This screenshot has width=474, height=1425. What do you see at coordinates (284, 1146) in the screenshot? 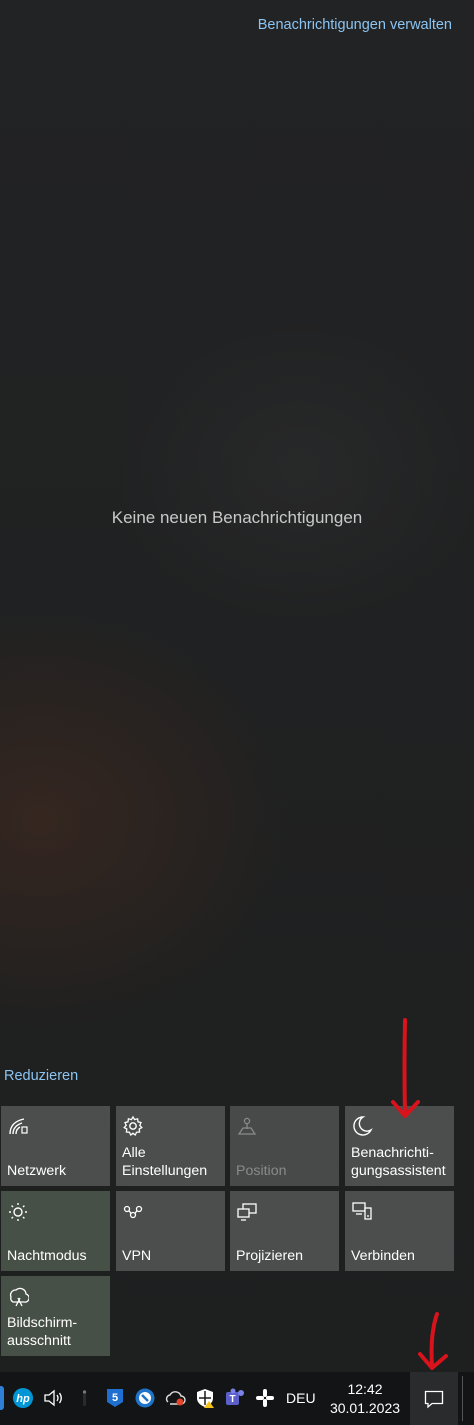
I see `quick-action-location: Position` at bounding box center [284, 1146].